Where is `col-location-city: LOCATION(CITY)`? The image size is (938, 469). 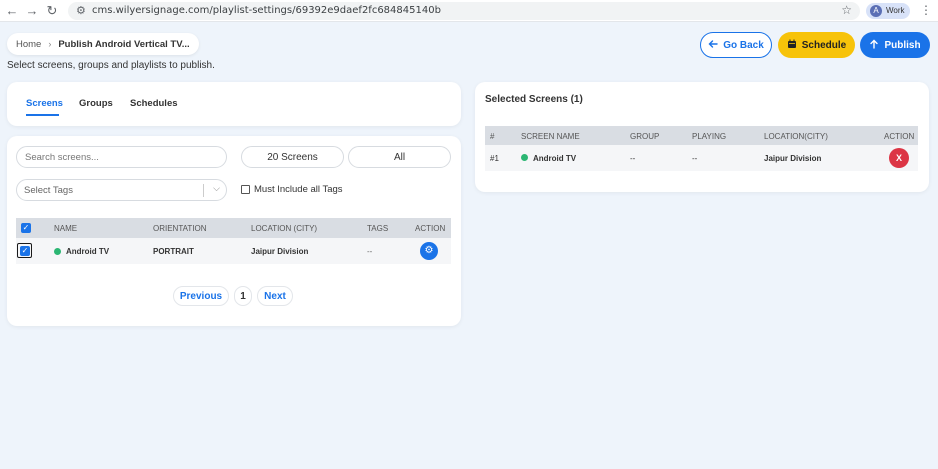 col-location-city: LOCATION(CITY) is located at coordinates (796, 136).